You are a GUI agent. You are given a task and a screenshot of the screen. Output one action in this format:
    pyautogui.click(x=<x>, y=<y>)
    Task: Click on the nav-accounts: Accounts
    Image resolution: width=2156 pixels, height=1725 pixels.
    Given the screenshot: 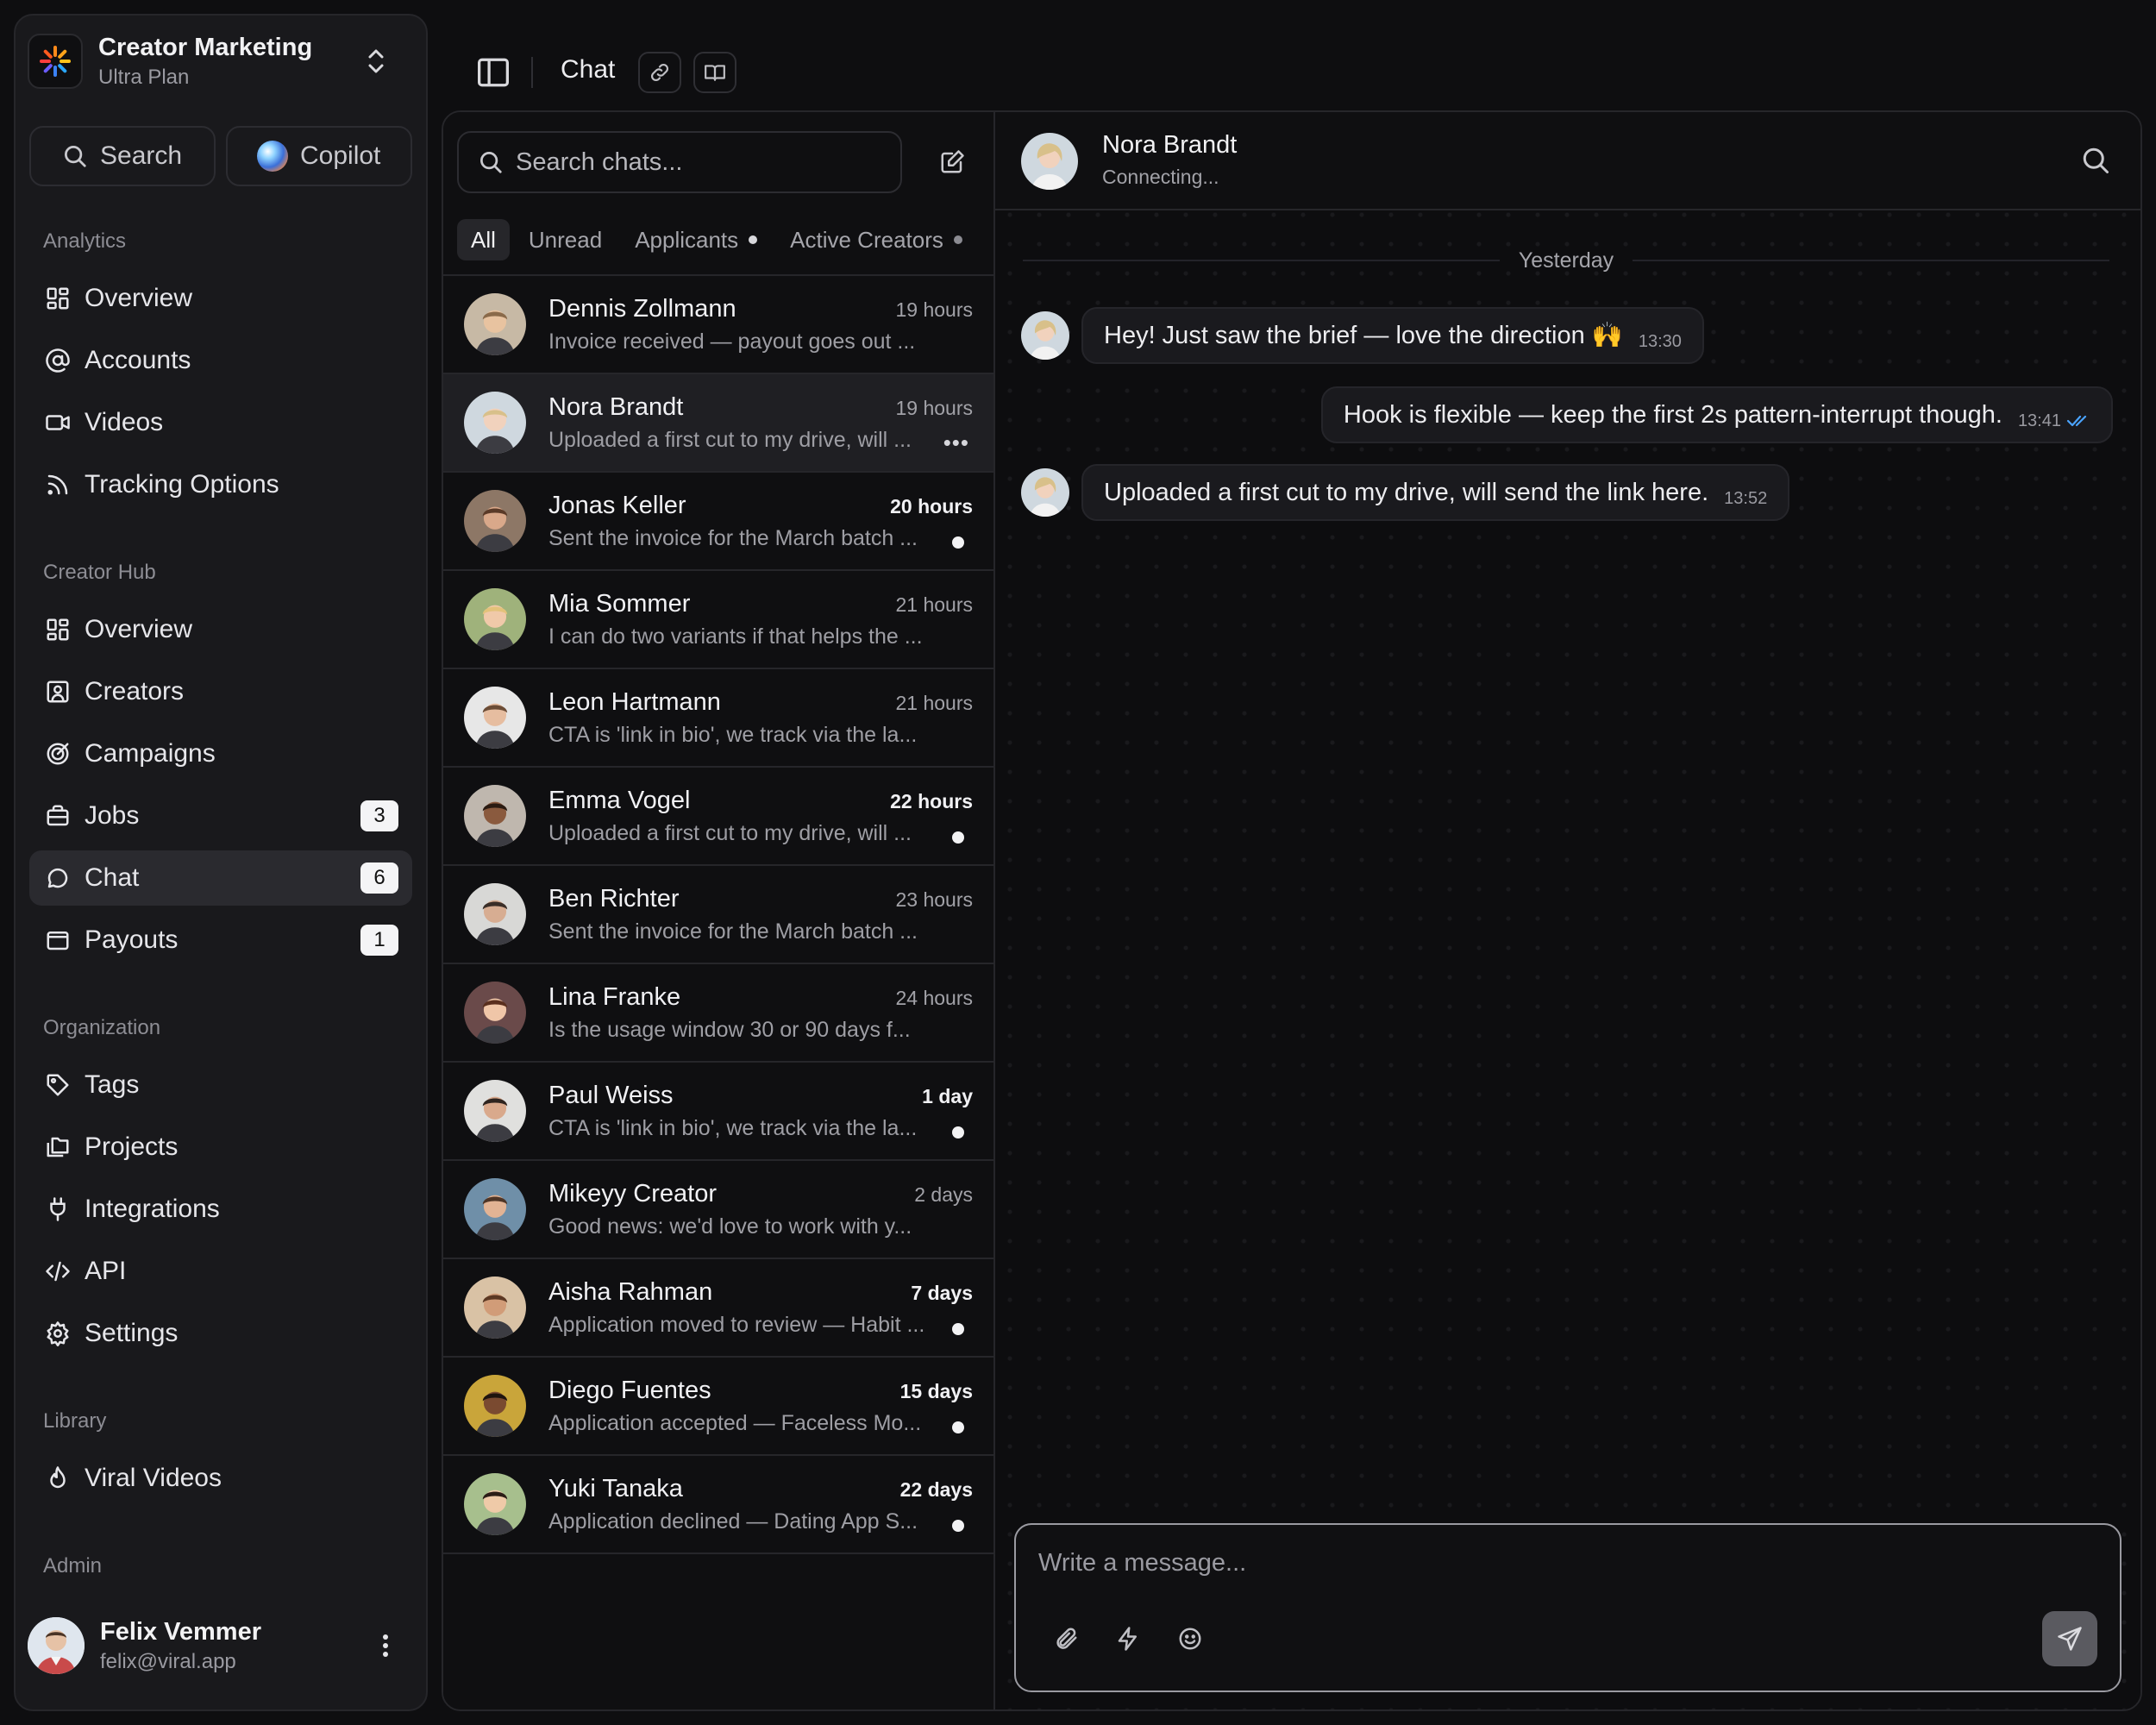 What is the action you would take?
    pyautogui.click(x=220, y=360)
    